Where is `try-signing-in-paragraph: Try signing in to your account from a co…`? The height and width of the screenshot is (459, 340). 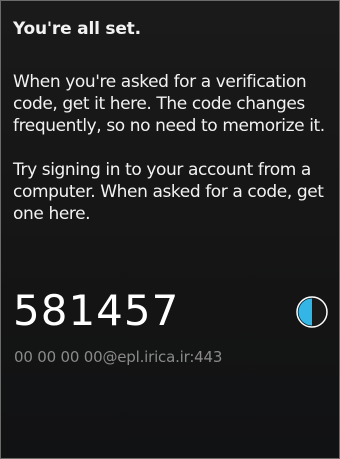 try-signing-in-paragraph: Try signing in to your account from a co… is located at coordinates (168, 192).